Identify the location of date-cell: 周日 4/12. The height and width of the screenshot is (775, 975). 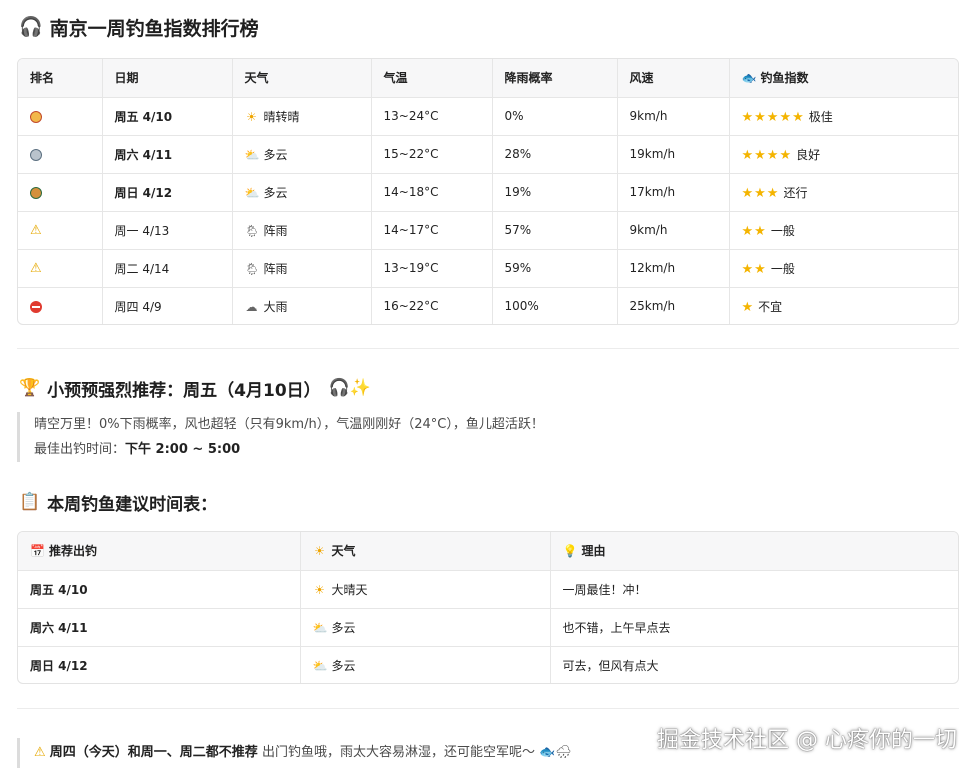
(159, 664).